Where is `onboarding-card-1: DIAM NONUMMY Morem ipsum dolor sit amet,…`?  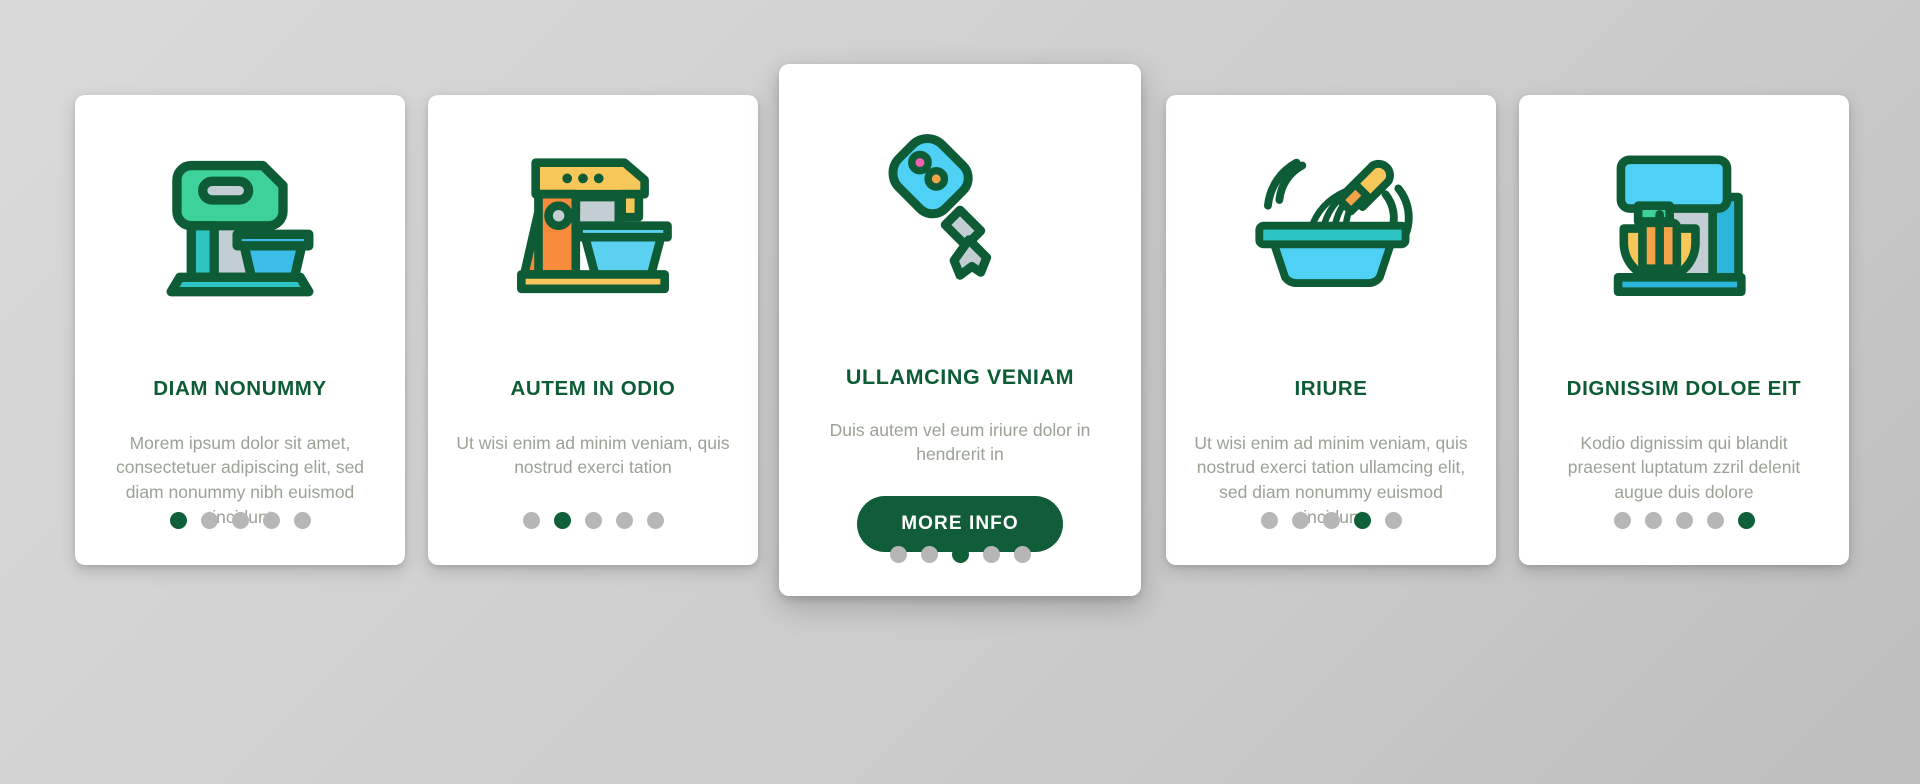
onboarding-card-1: DIAM NONUMMY Morem ipsum dolor sit amet,… is located at coordinates (240, 330).